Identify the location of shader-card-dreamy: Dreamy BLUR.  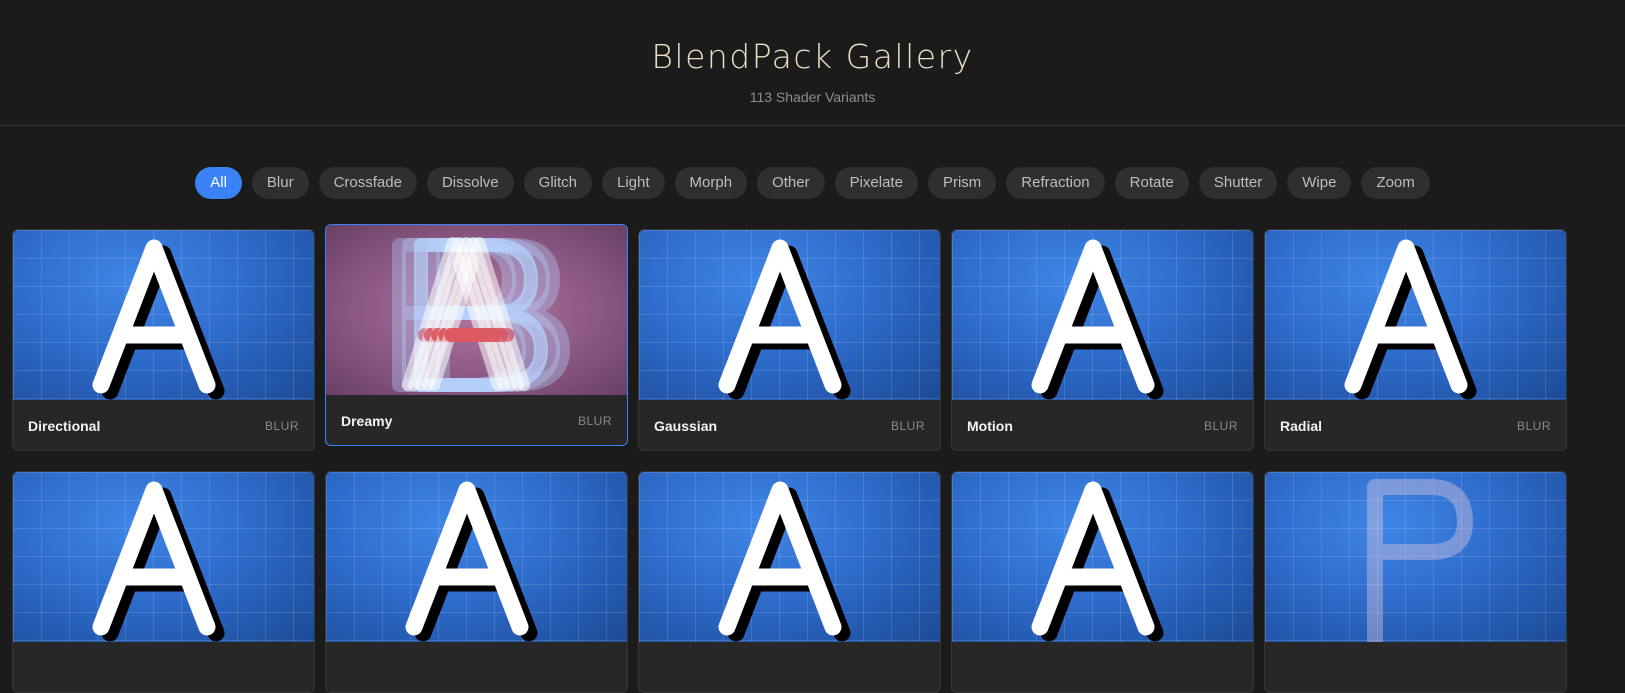
(476, 335).